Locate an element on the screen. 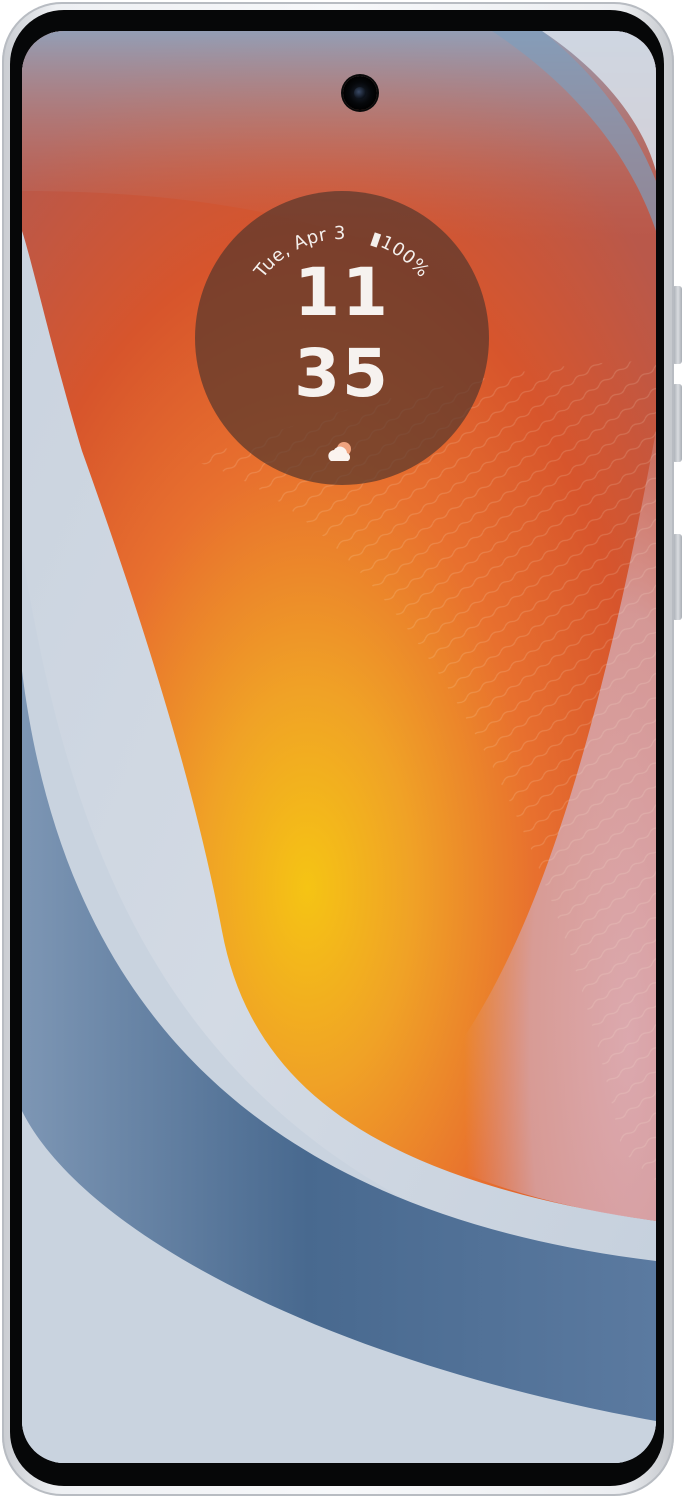 This screenshot has height=1500, width=682. camera-lens is located at coordinates (360, 93).